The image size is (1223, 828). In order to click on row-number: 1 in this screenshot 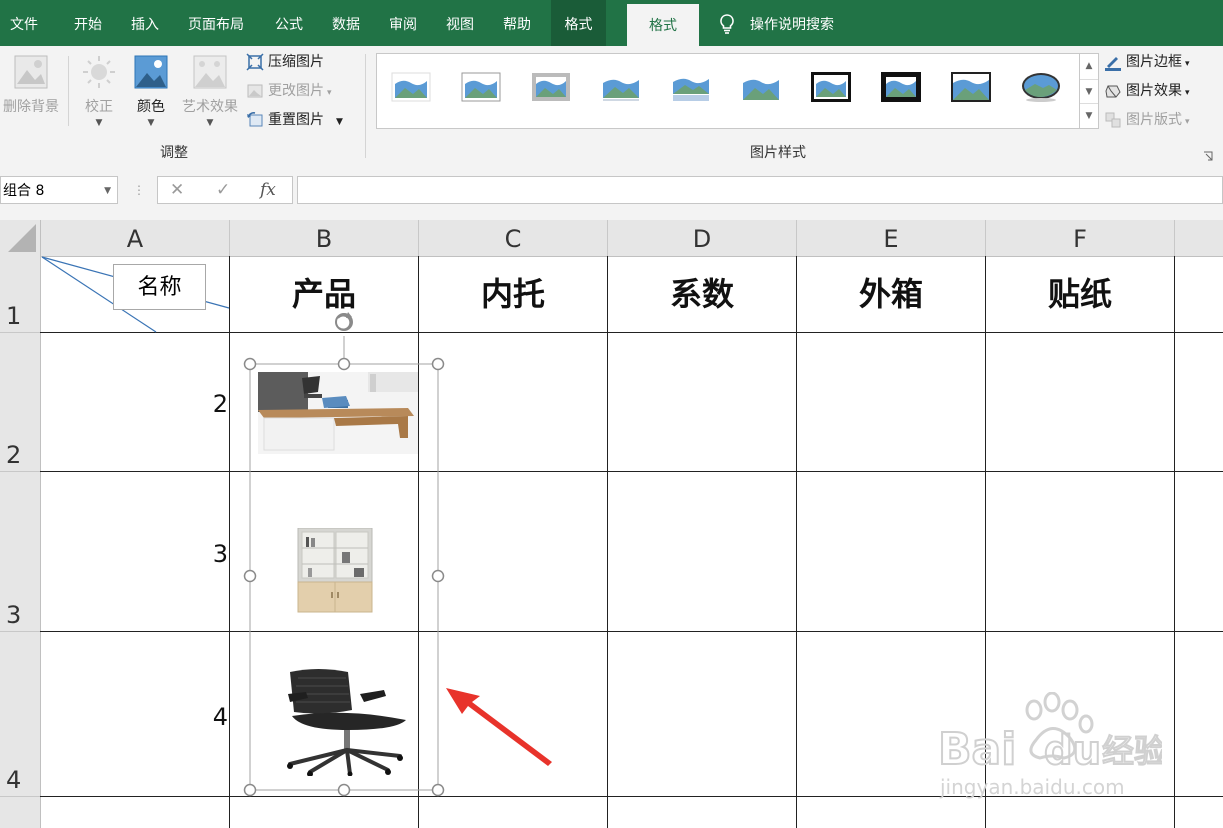, I will do `click(14, 316)`.